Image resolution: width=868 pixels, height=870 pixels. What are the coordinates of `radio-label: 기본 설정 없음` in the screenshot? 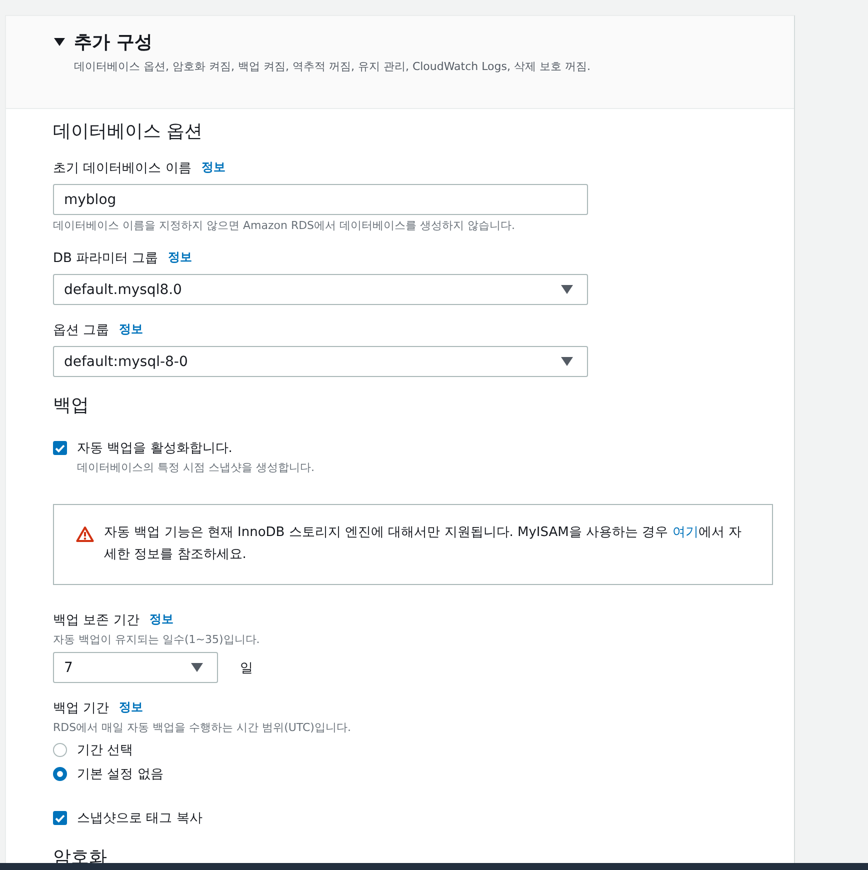 It's located at (120, 774).